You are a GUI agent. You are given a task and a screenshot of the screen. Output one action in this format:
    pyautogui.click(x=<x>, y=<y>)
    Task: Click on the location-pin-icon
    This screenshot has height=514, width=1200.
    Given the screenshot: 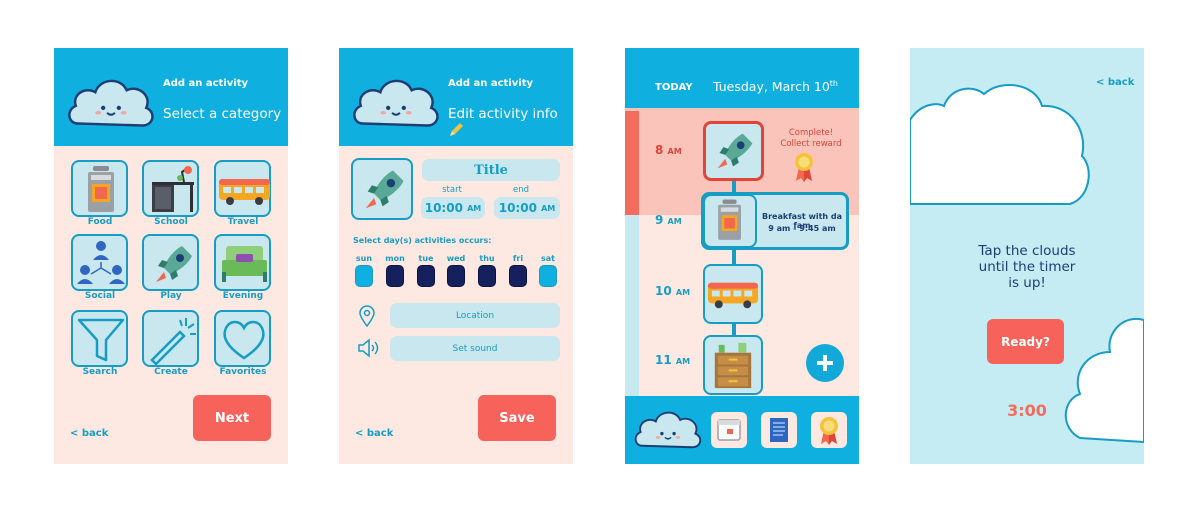 What is the action you would take?
    pyautogui.click(x=367, y=316)
    